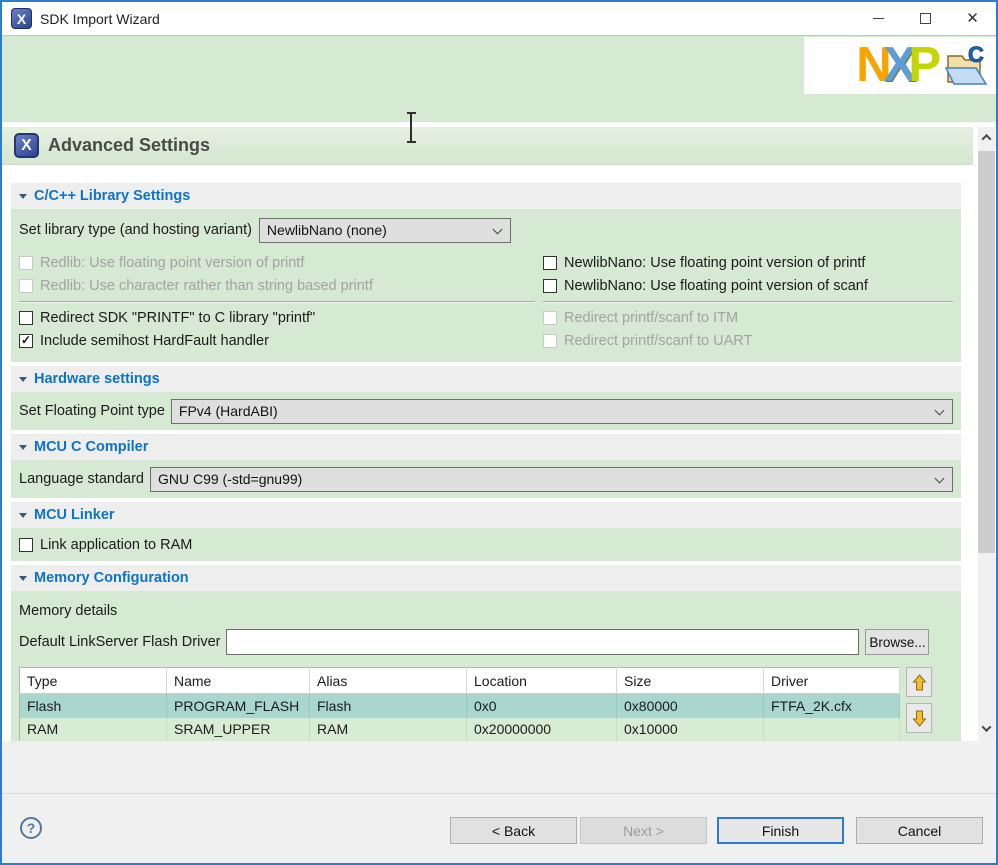  I want to click on section-title-compiler: MCU C Compiler, so click(91, 447).